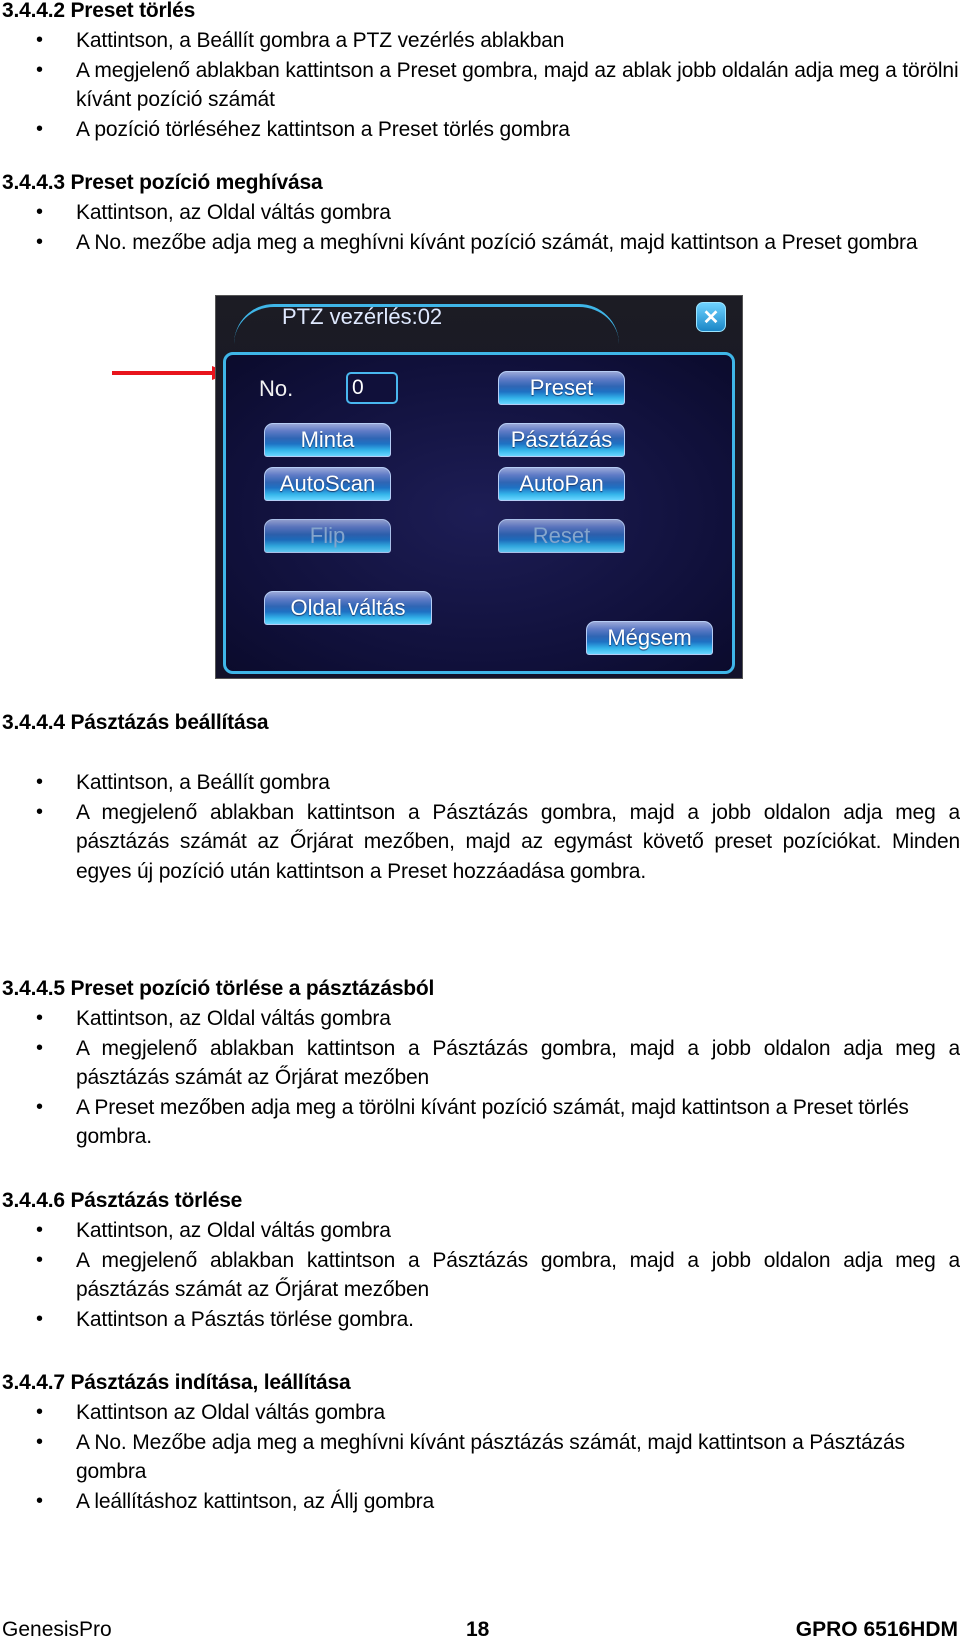 This screenshot has width=960, height=1643. Describe the element at coordinates (561, 484) in the screenshot. I see `autopan-button: AutoPan` at that location.